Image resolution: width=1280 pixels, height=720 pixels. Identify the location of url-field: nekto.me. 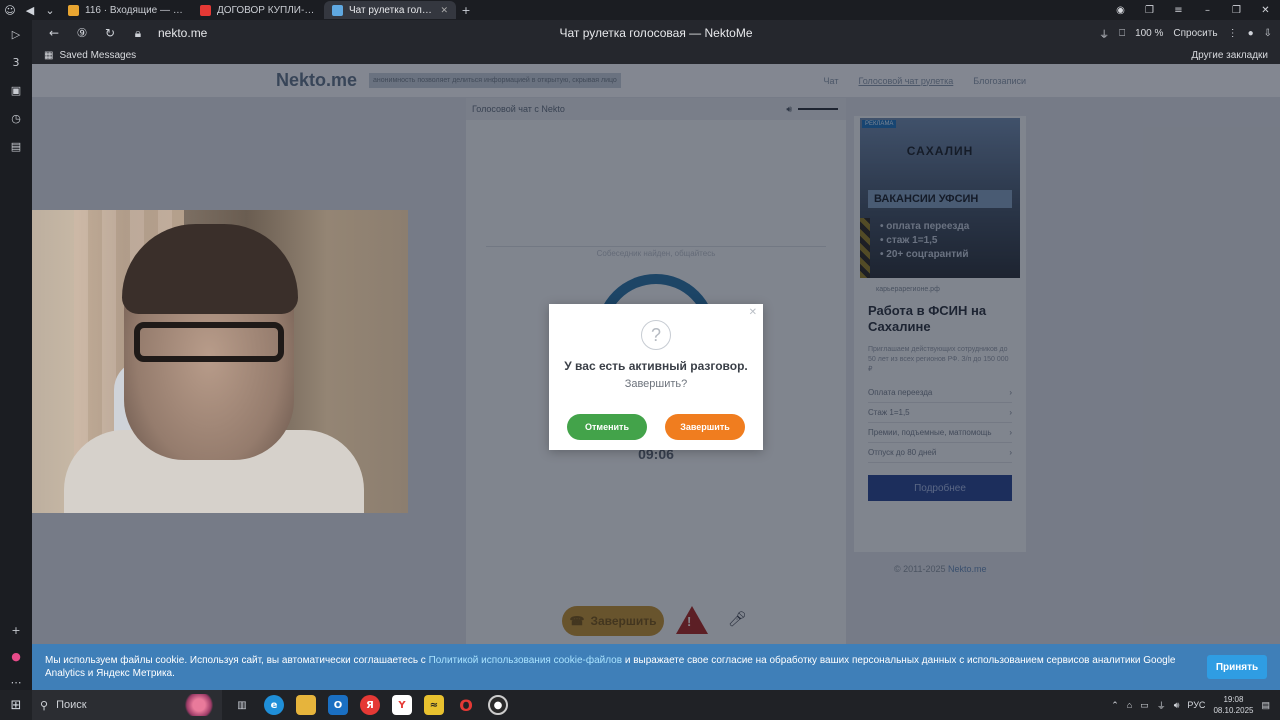
(182, 33).